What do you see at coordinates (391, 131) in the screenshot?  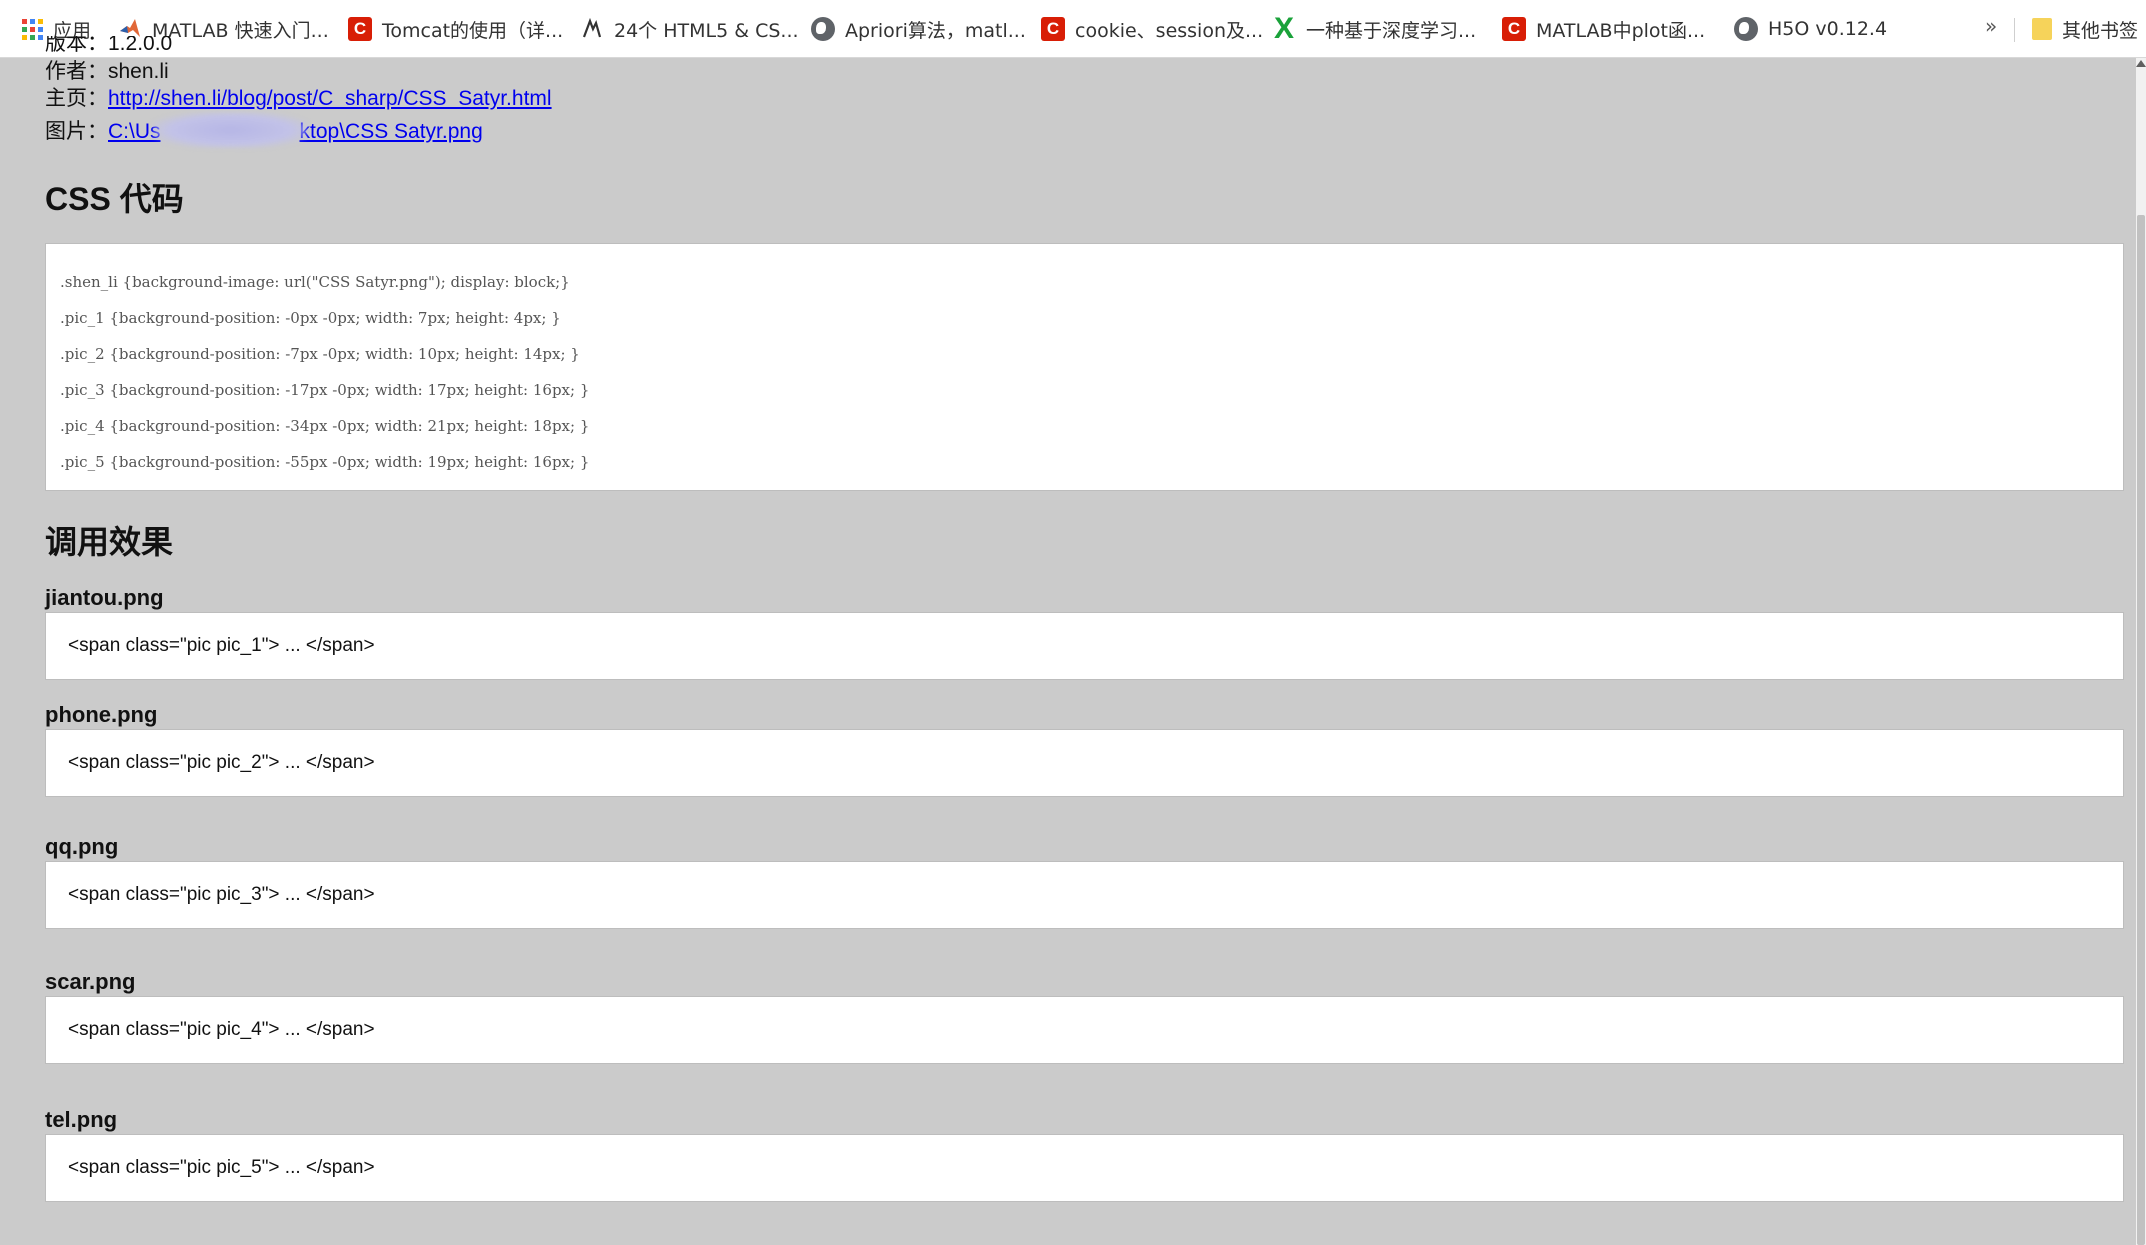 I see `image-path-end: ktop\CSS Satyr.png` at bounding box center [391, 131].